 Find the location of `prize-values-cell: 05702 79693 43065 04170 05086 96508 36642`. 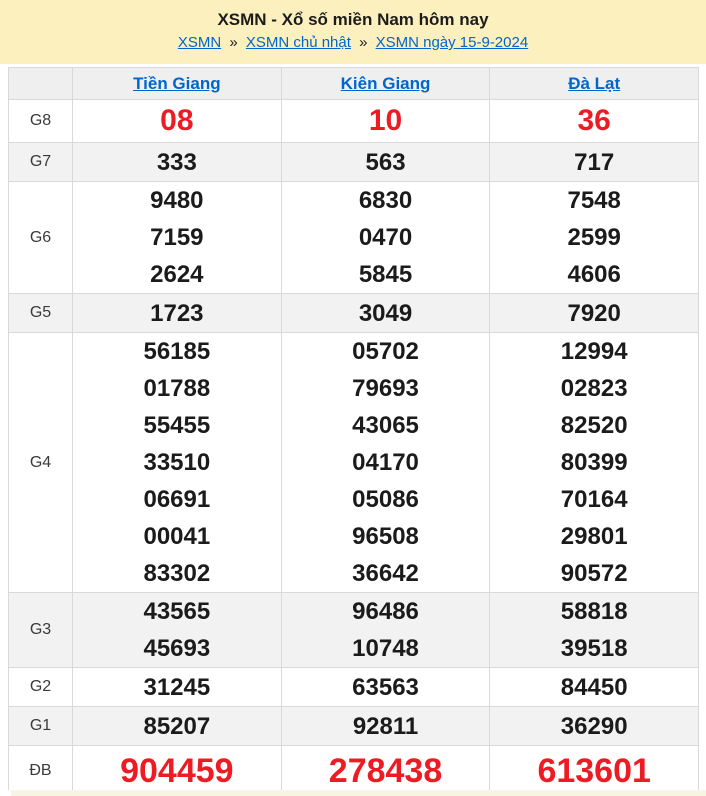

prize-values-cell: 05702 79693 43065 04170 05086 96508 36642 is located at coordinates (385, 462).